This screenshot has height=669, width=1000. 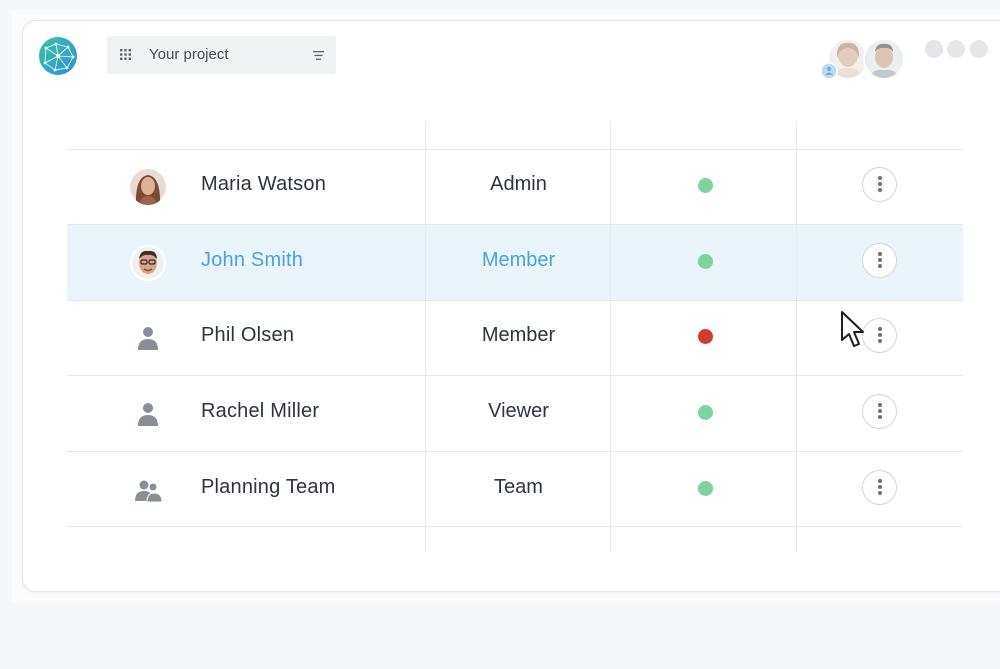 I want to click on member-name: Maria Watson, so click(x=263, y=184).